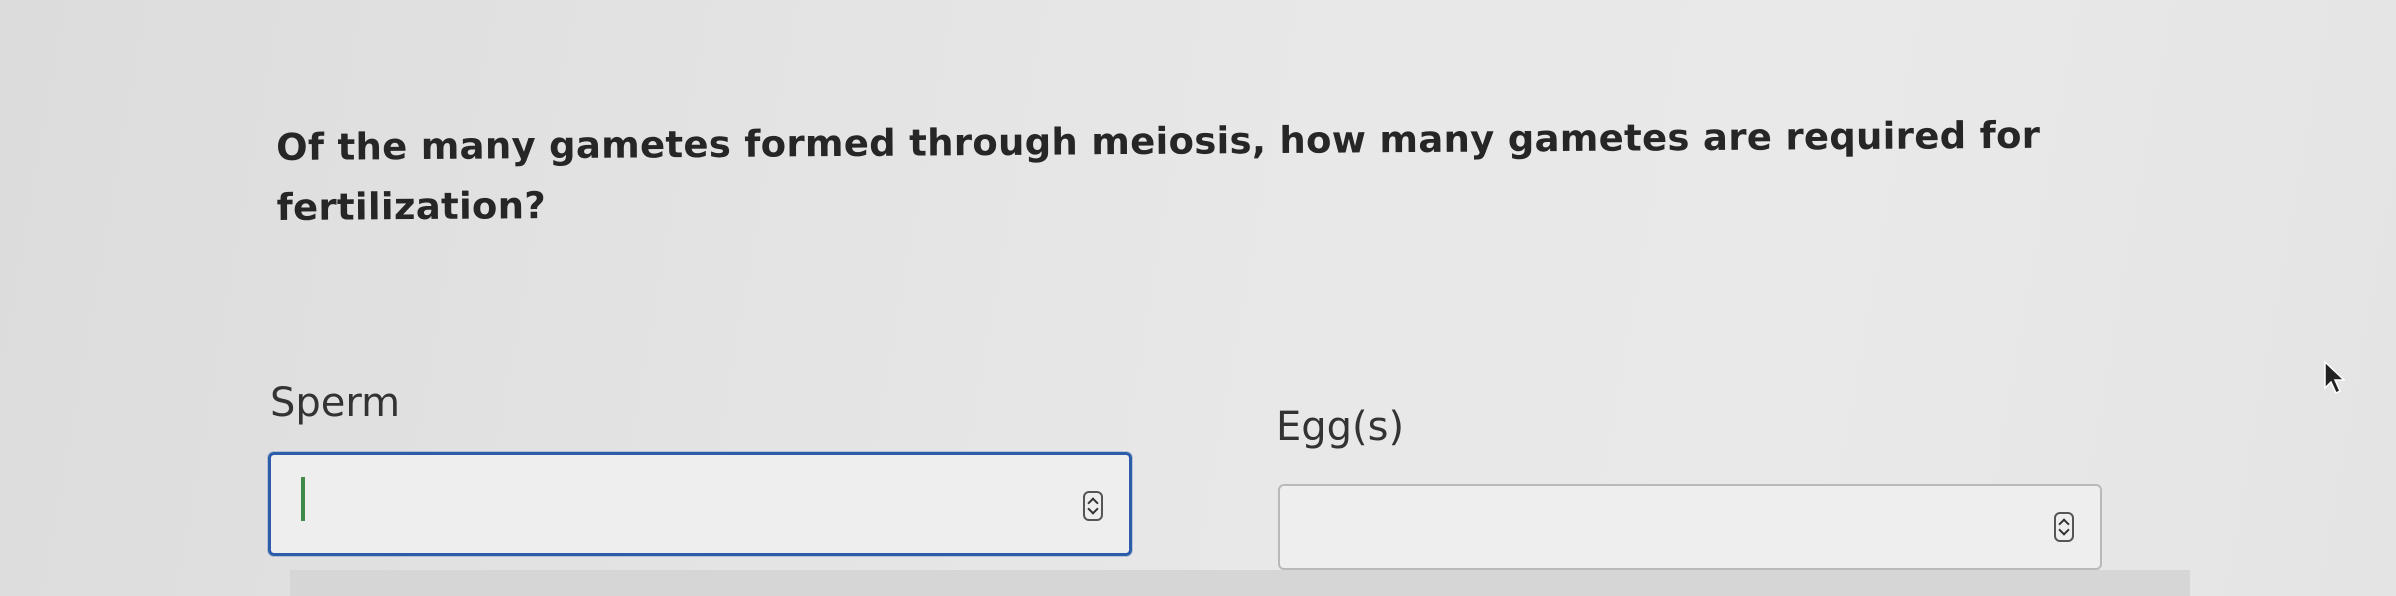 The image size is (2396, 596). What do you see at coordinates (700, 504) in the screenshot?
I see `sperm-number-input` at bounding box center [700, 504].